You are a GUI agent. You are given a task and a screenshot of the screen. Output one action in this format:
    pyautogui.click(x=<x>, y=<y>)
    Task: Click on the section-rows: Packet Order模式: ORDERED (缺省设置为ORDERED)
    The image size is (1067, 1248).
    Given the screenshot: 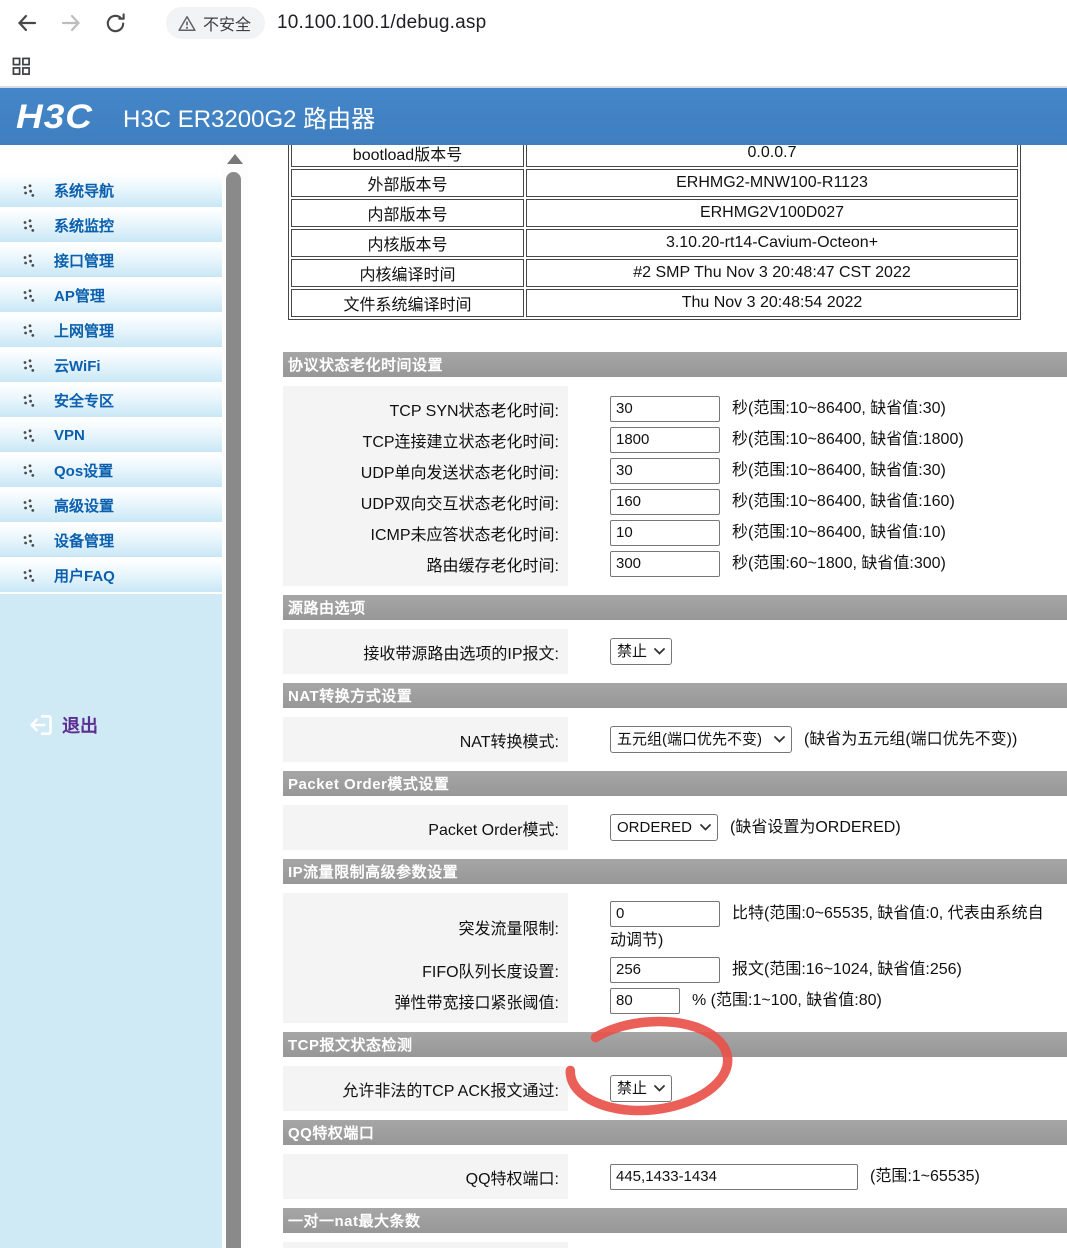 What is the action you would take?
    pyautogui.click(x=675, y=827)
    